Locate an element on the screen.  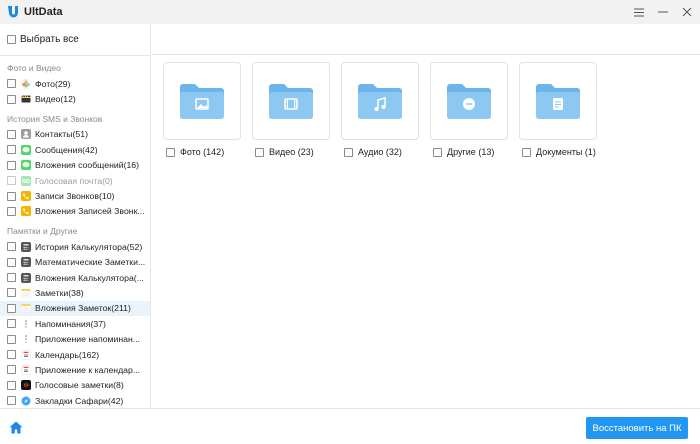
card-label: Документы (1) is located at coordinates (566, 152).